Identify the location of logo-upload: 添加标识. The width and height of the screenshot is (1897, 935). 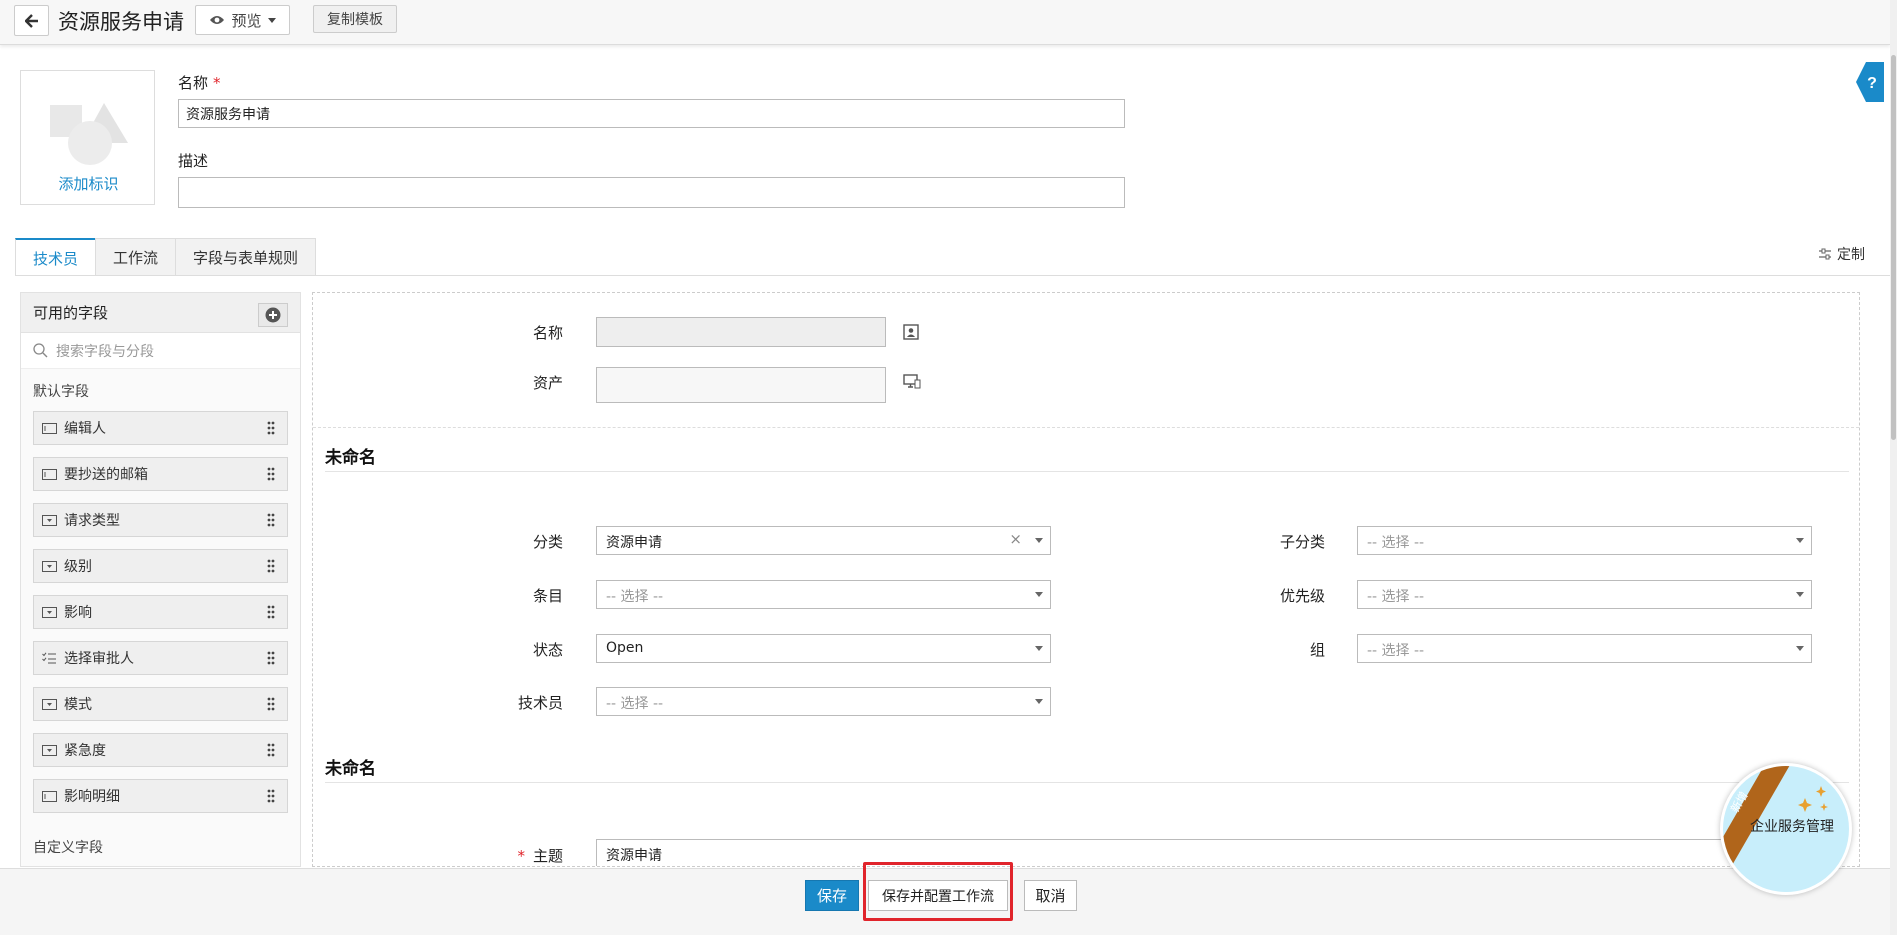
(87, 137).